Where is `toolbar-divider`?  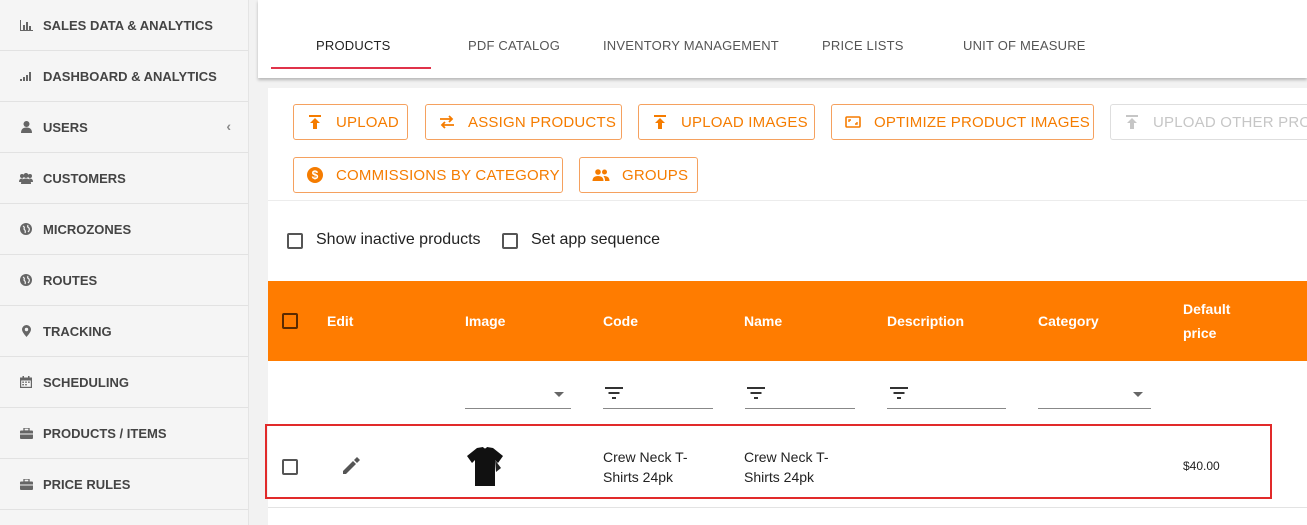 toolbar-divider is located at coordinates (787, 200).